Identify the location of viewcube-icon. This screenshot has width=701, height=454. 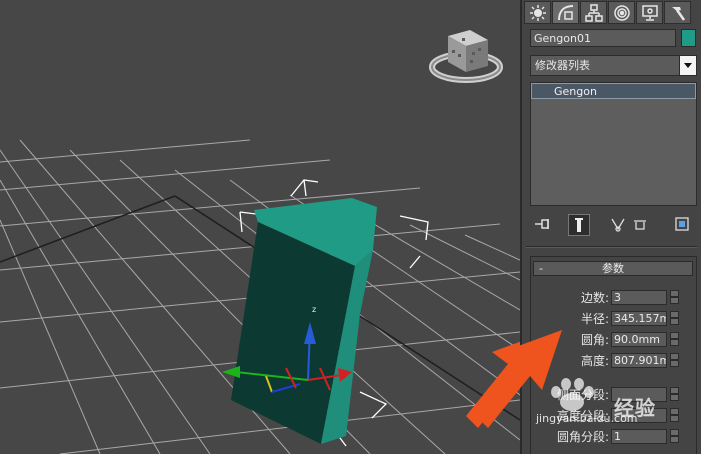
(466, 56).